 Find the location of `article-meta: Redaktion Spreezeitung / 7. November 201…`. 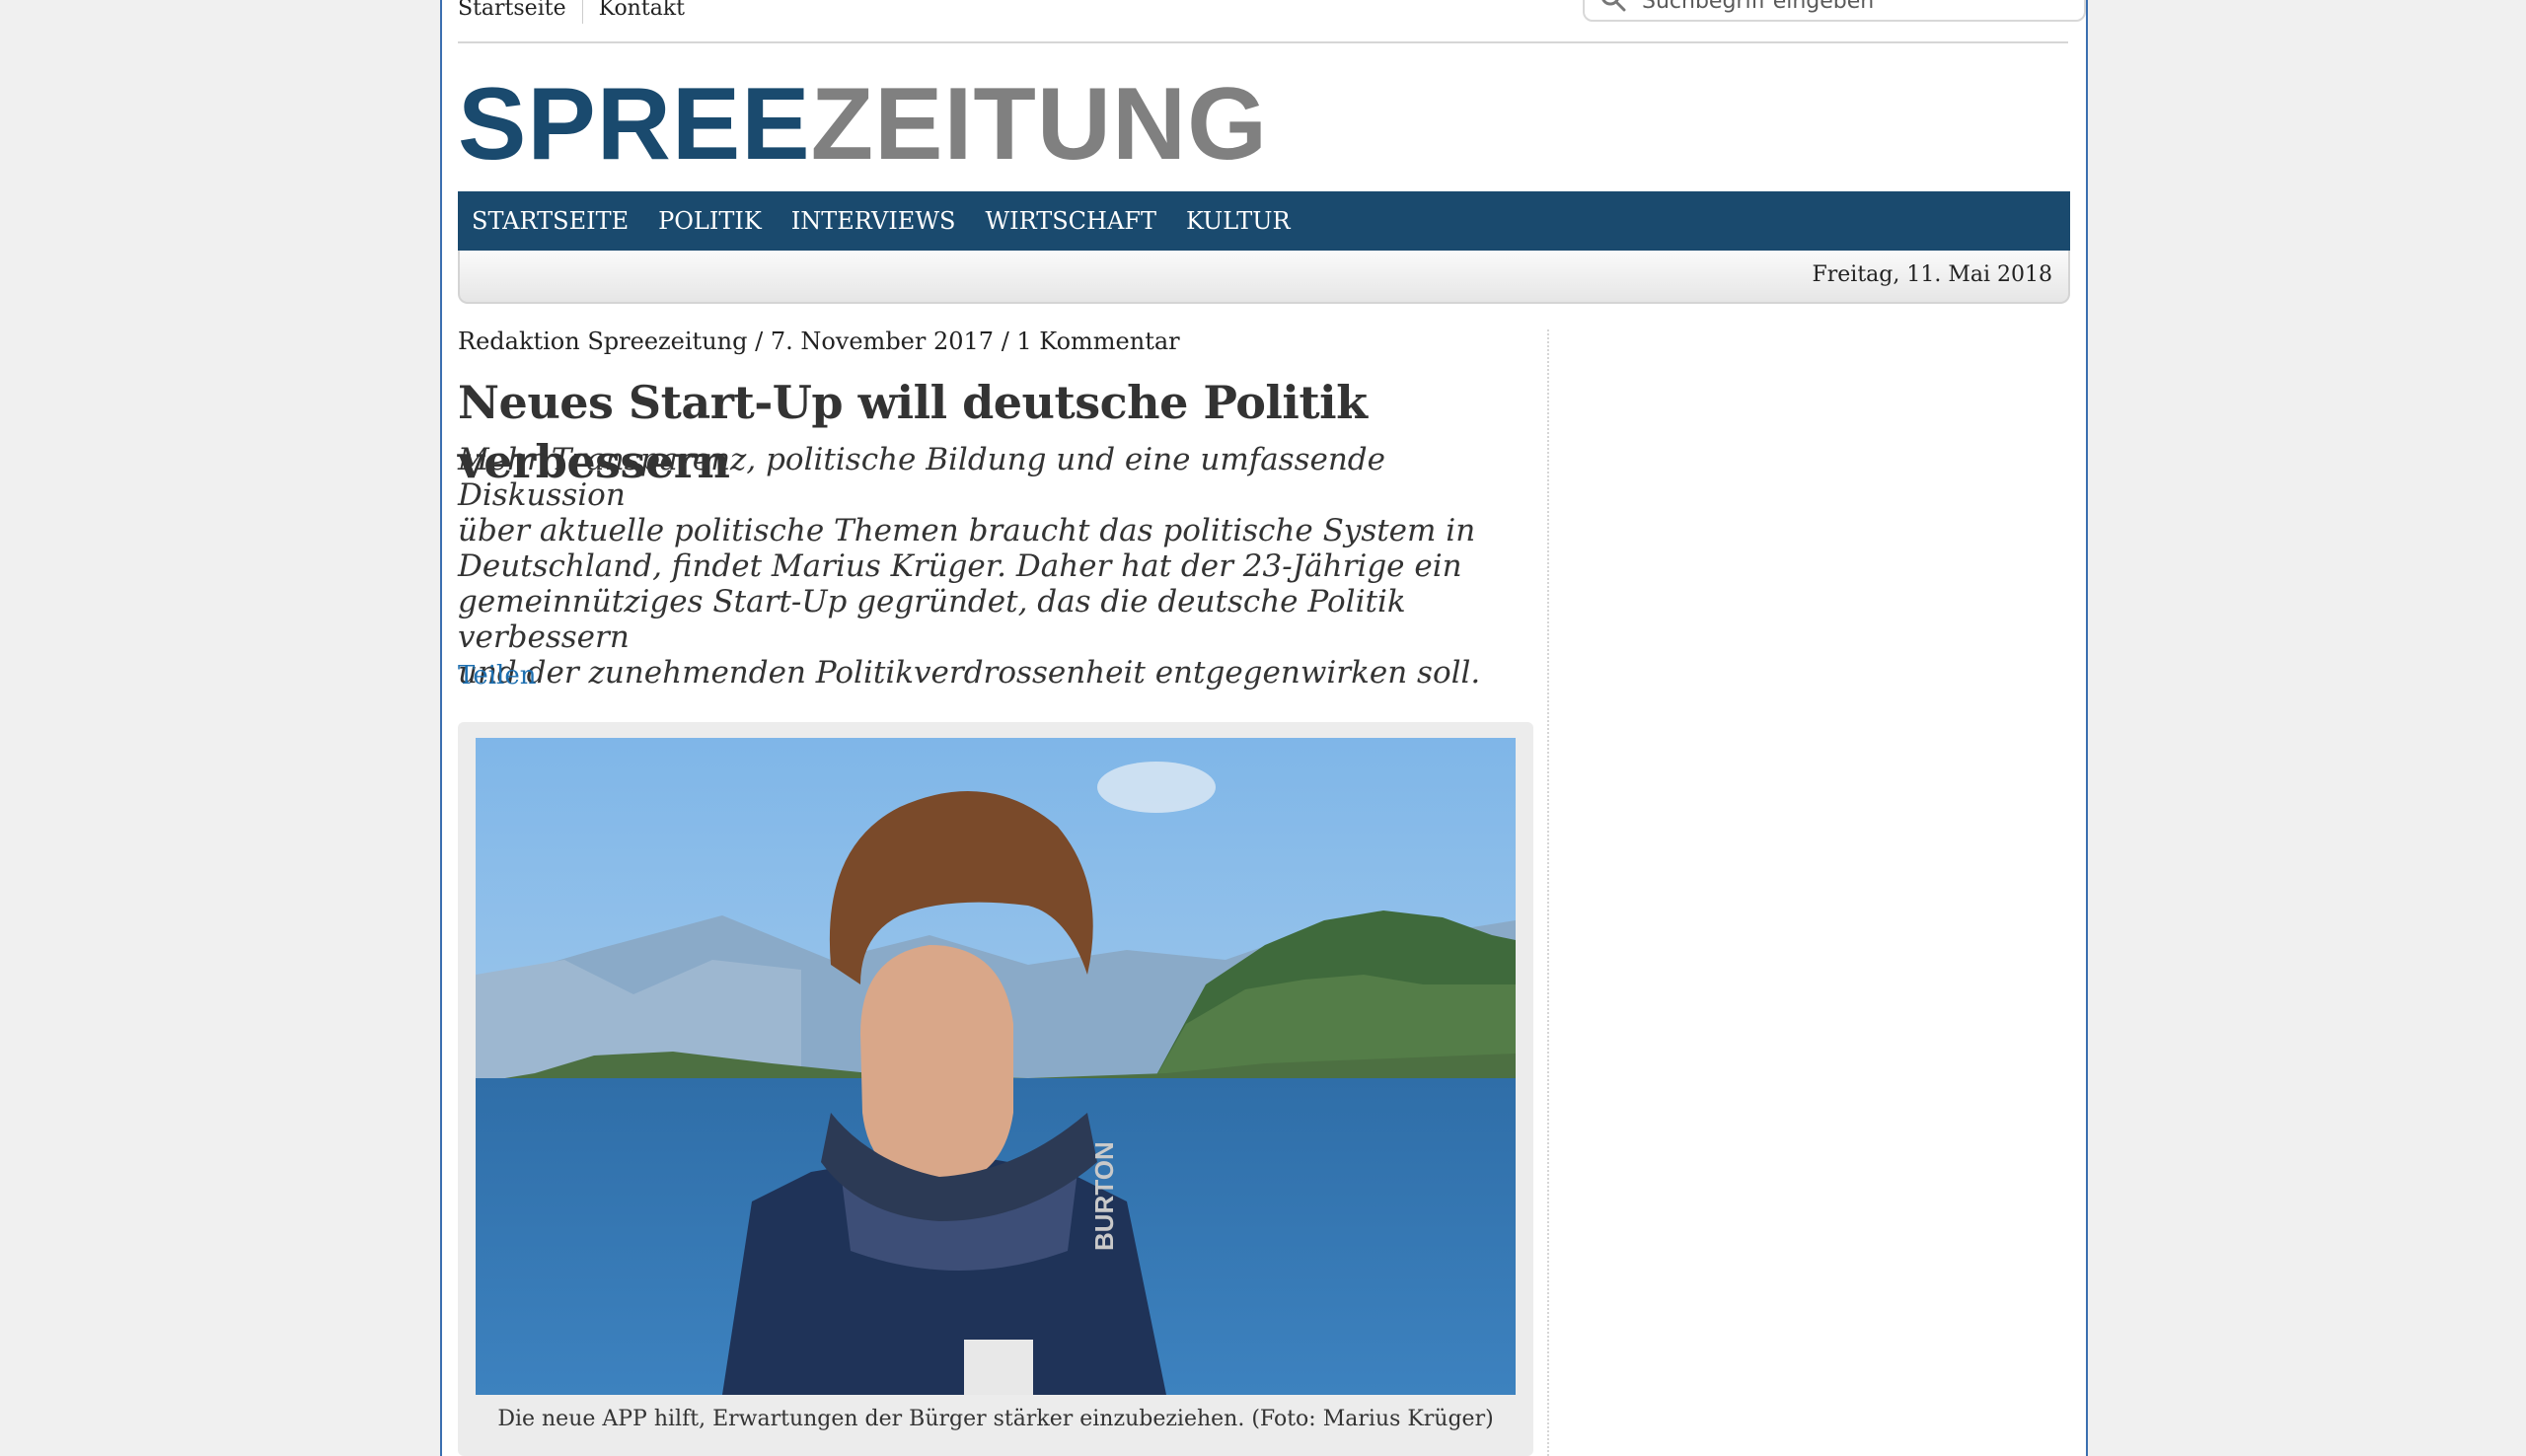

article-meta: Redaktion Spreezeitung / 7. November 201… is located at coordinates (819, 341).